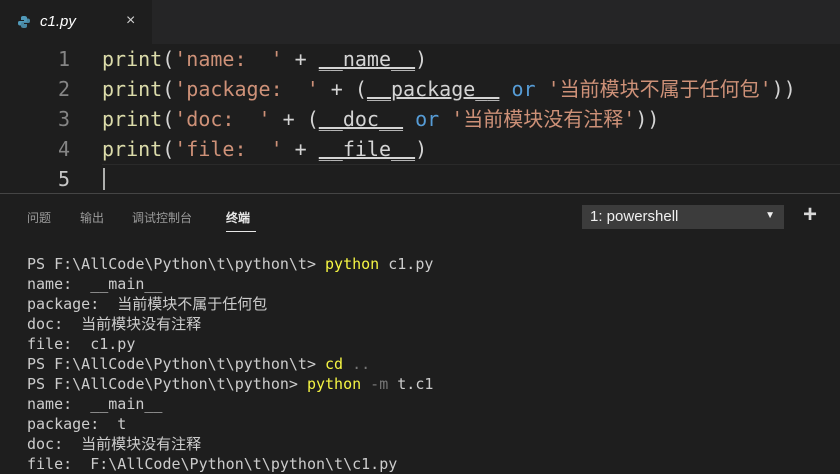 This screenshot has width=840, height=474. What do you see at coordinates (199, 364) in the screenshot?
I see `terminal-line: PS F:\AllCode\Python\t\python\t> cd ..` at bounding box center [199, 364].